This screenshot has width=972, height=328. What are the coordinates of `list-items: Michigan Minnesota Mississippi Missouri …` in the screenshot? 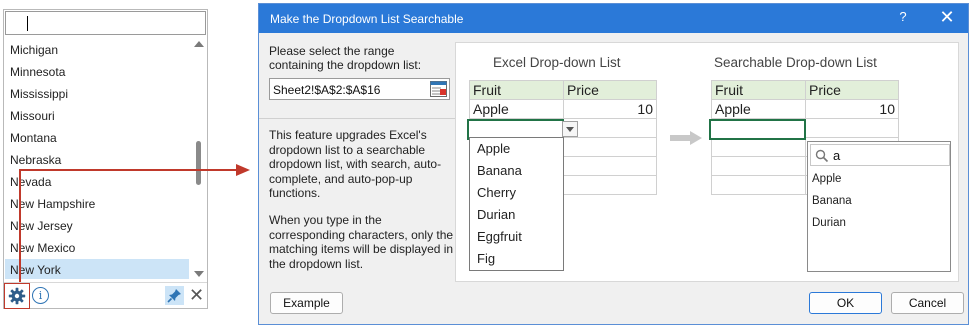 It's located at (97, 159).